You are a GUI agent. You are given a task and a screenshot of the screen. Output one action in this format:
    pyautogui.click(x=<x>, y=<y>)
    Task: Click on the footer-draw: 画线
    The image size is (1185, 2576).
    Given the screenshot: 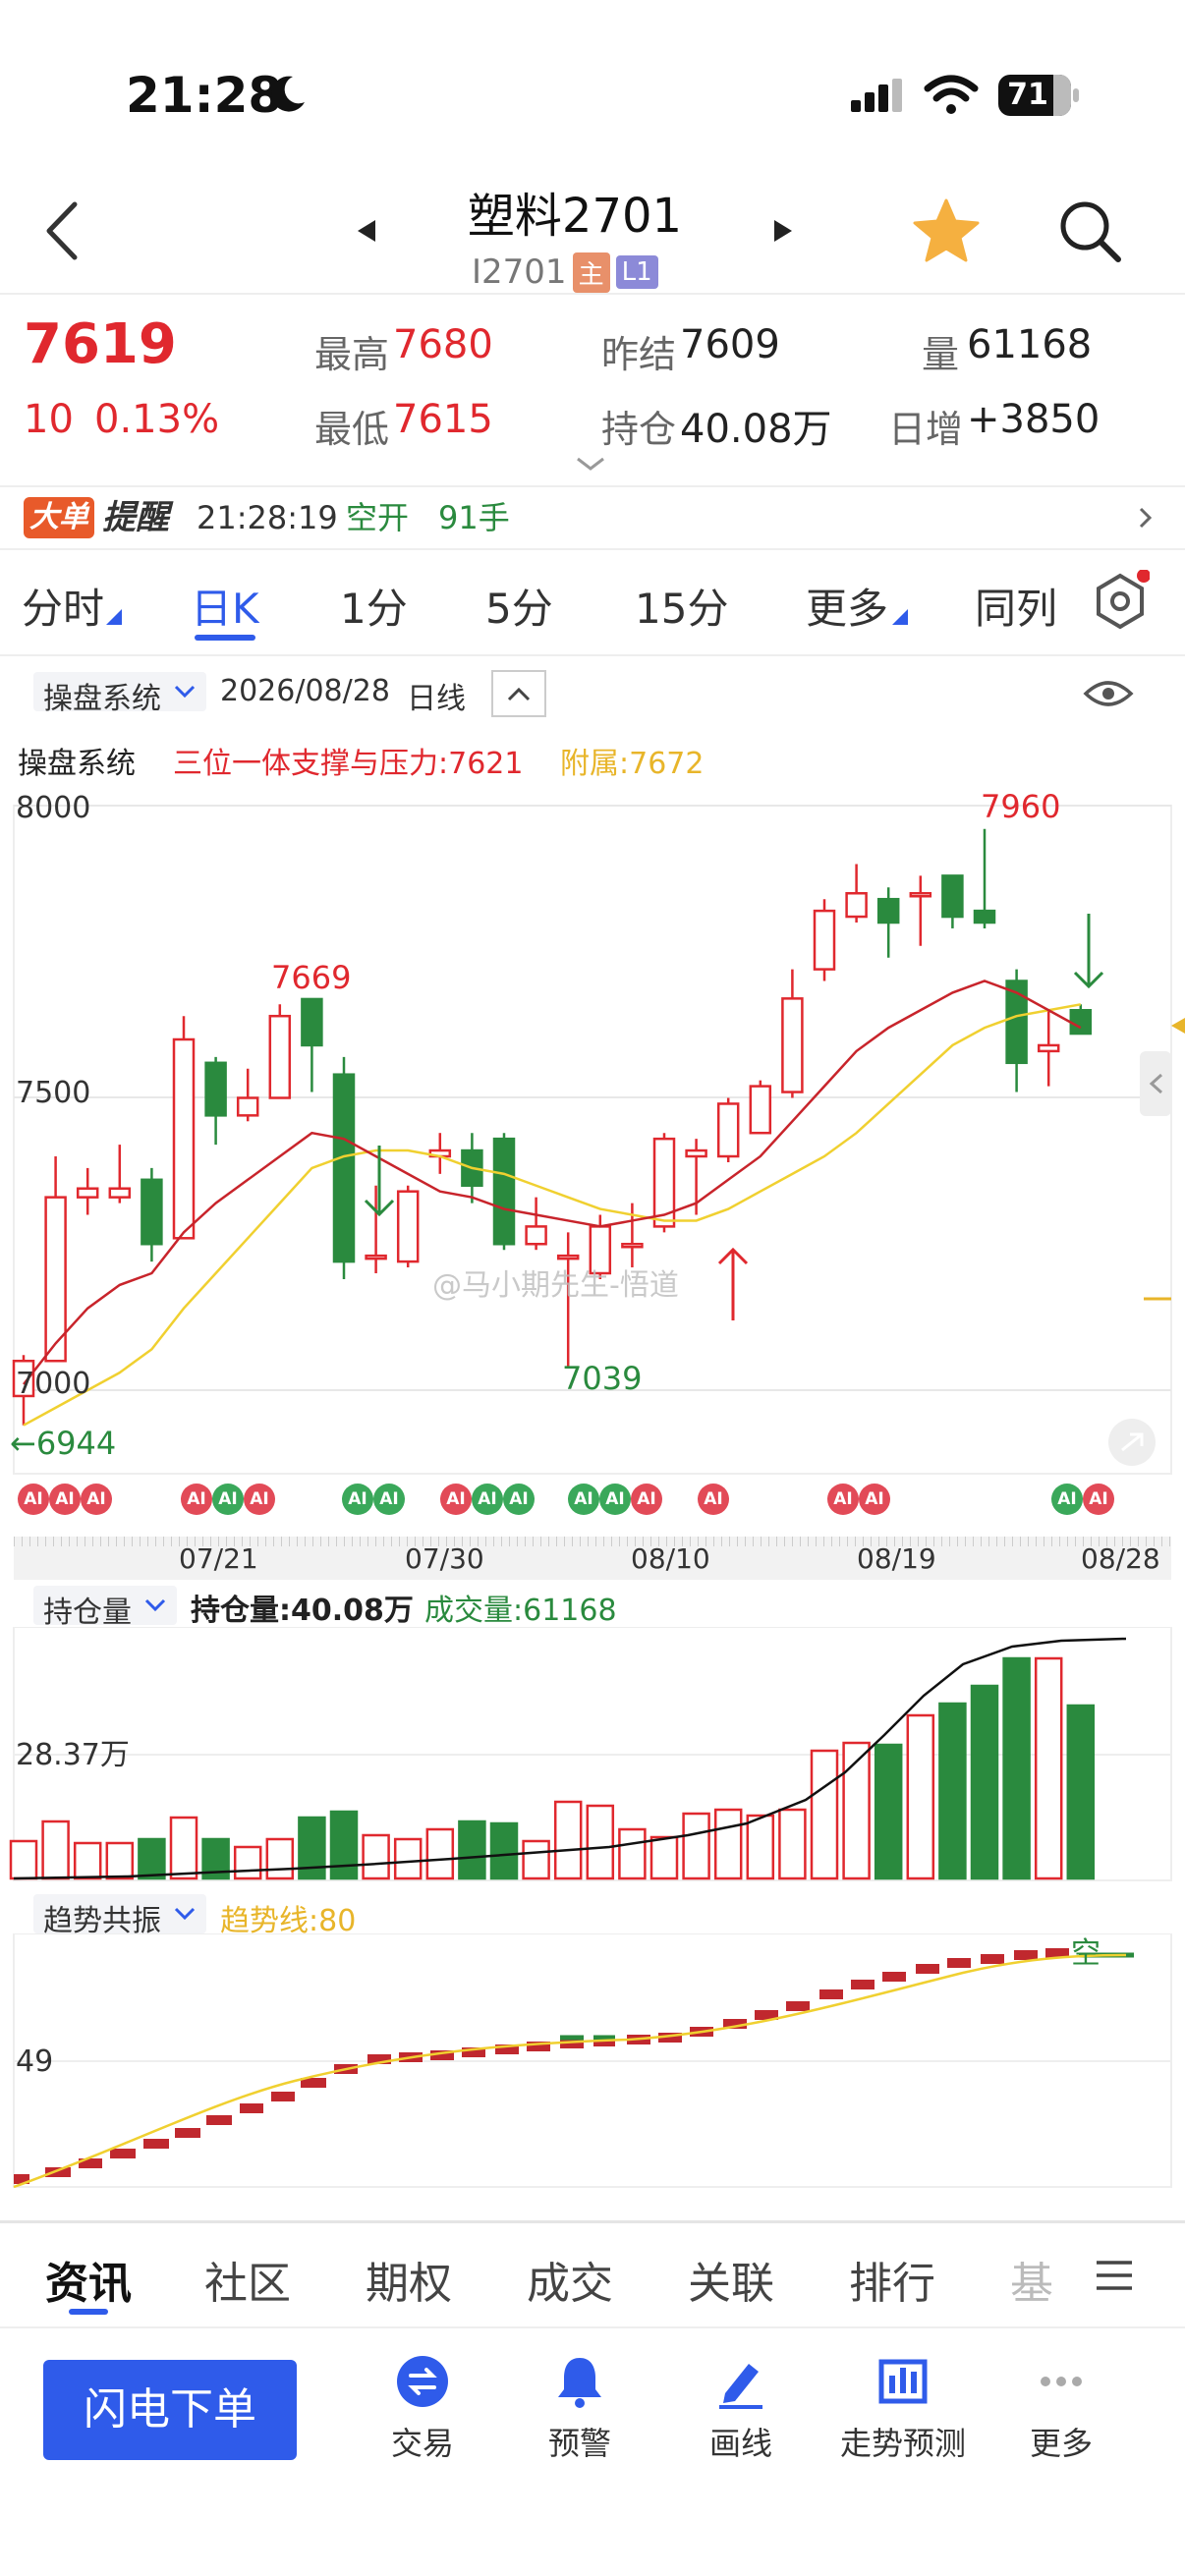 What is the action you would take?
    pyautogui.click(x=741, y=2413)
    